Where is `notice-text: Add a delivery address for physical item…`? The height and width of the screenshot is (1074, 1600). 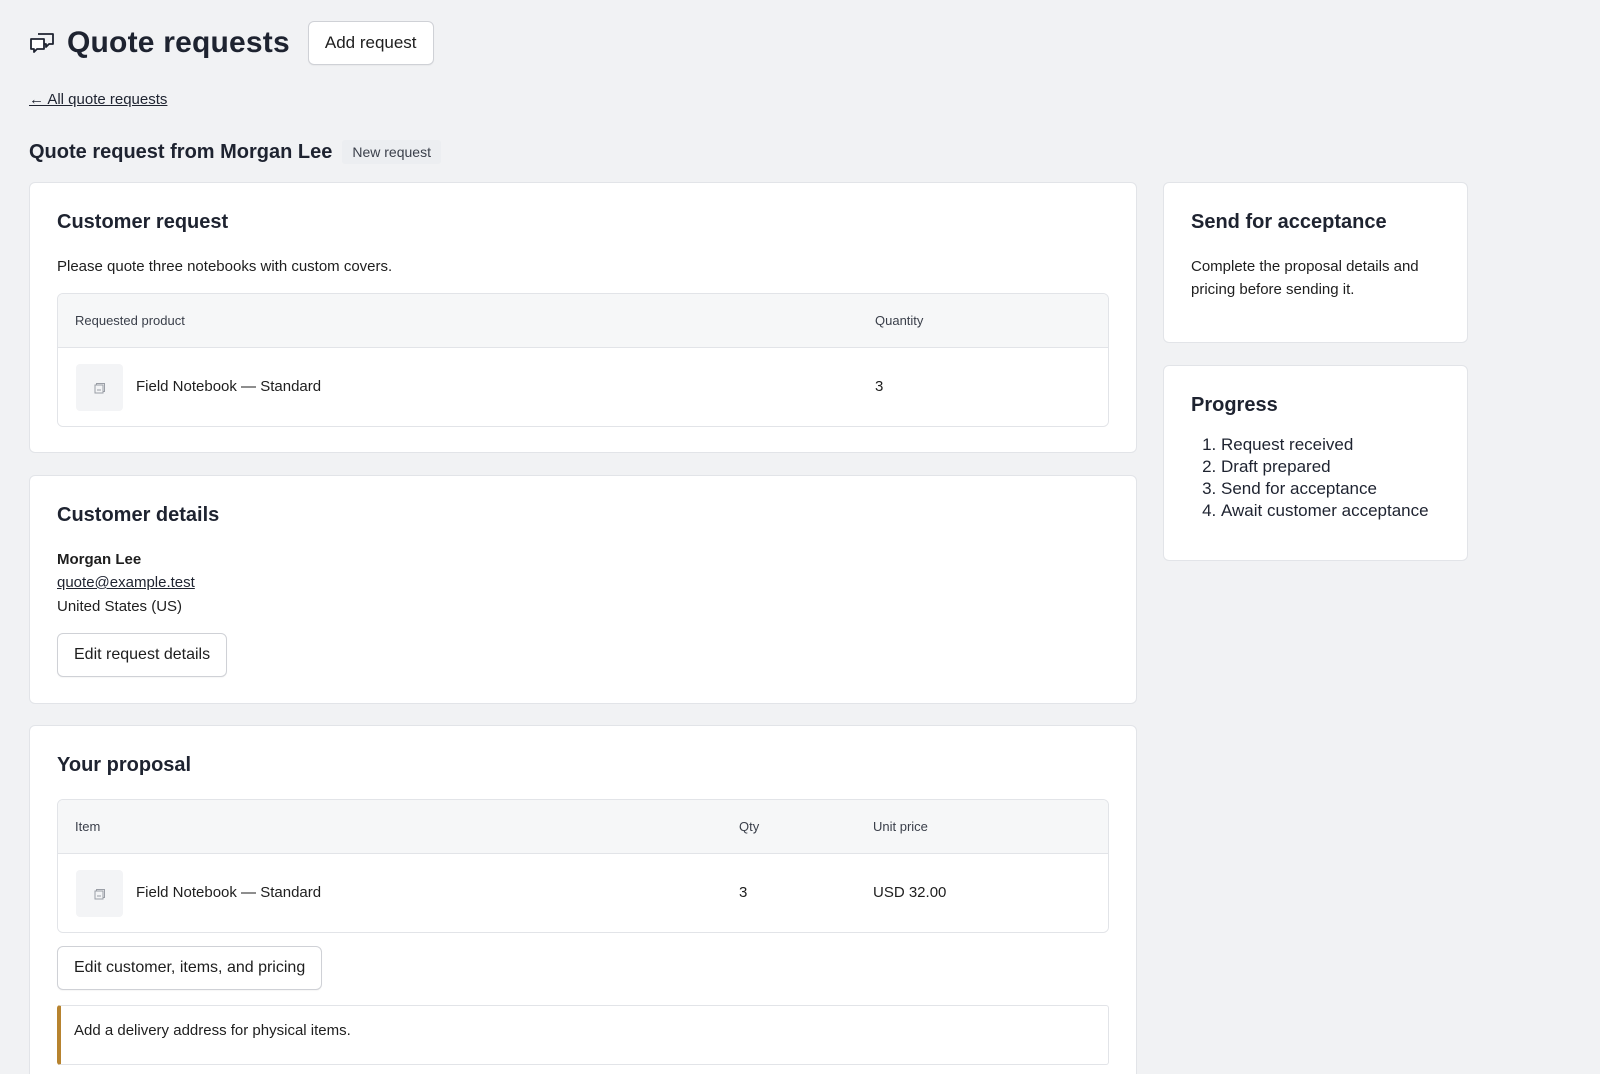
notice-text: Add a delivery address for physical item… is located at coordinates (212, 1030).